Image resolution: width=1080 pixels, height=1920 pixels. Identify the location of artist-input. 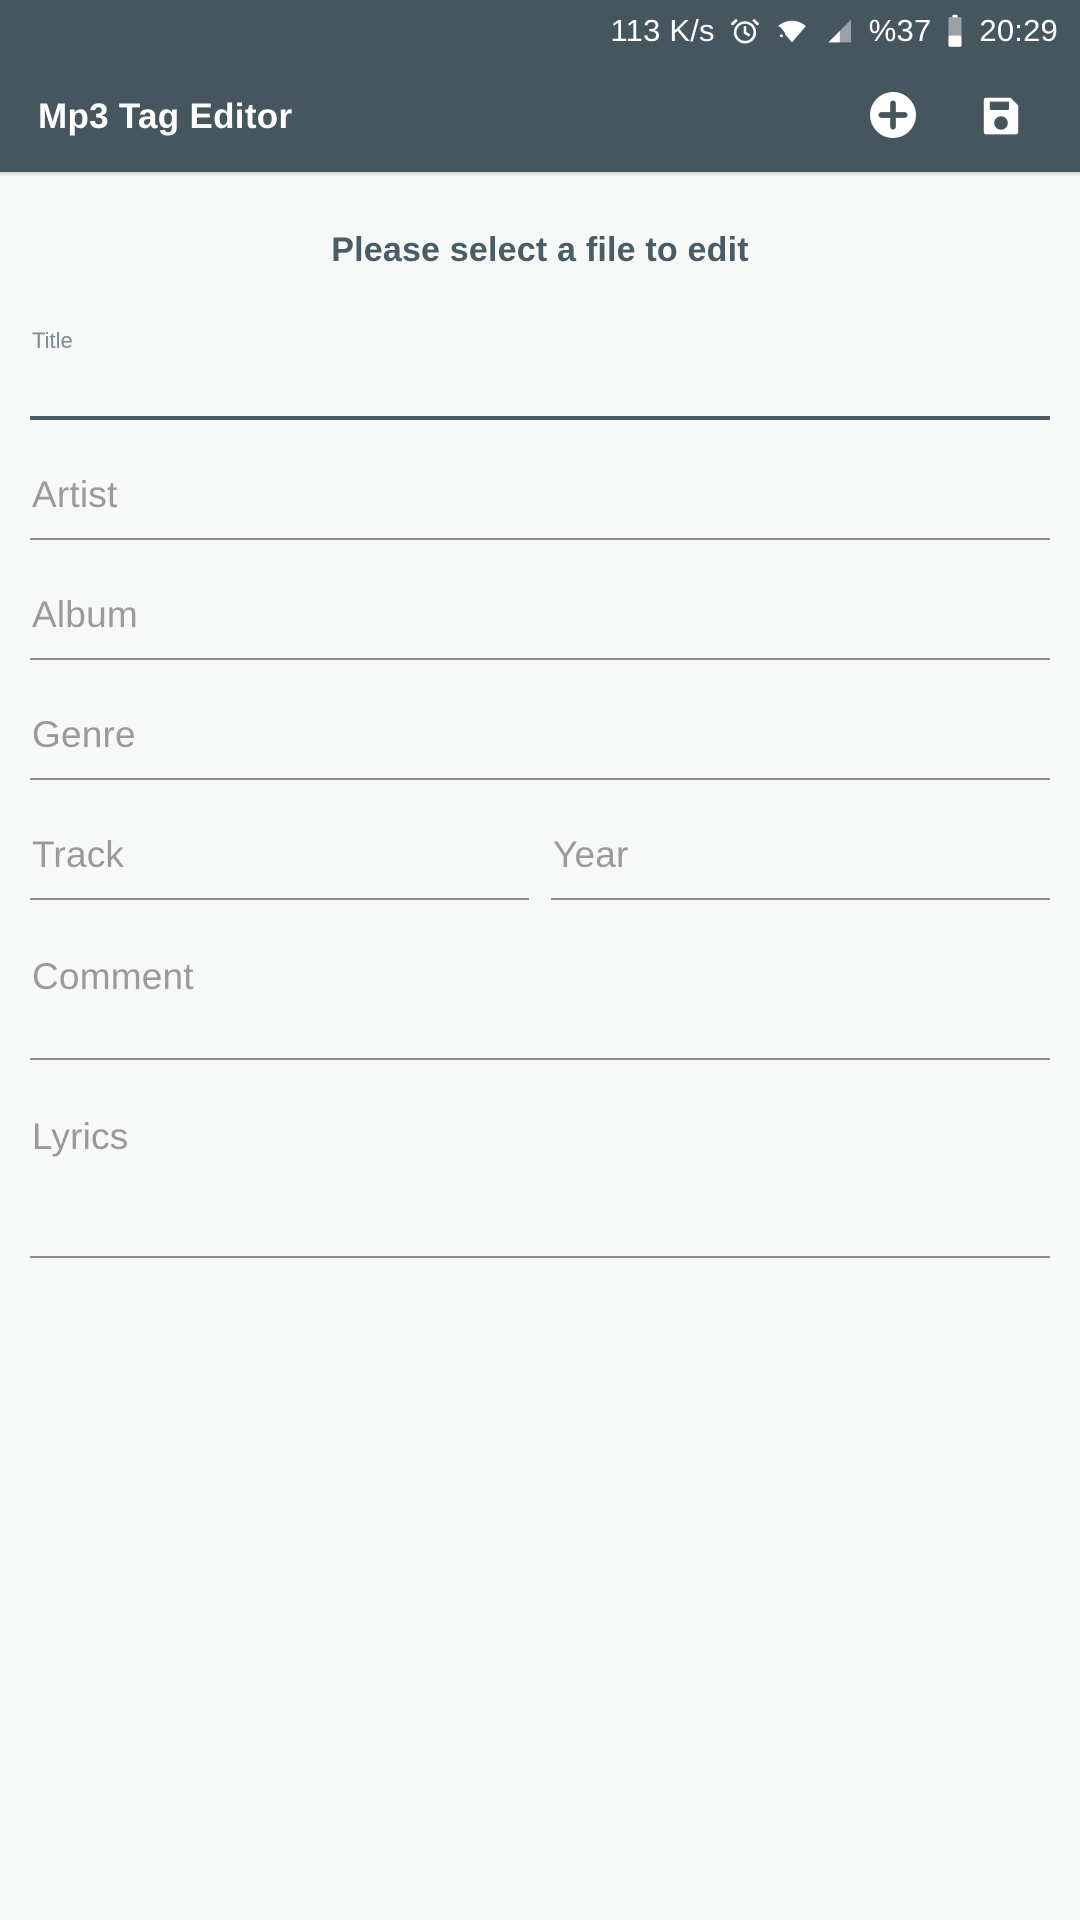
(540, 527).